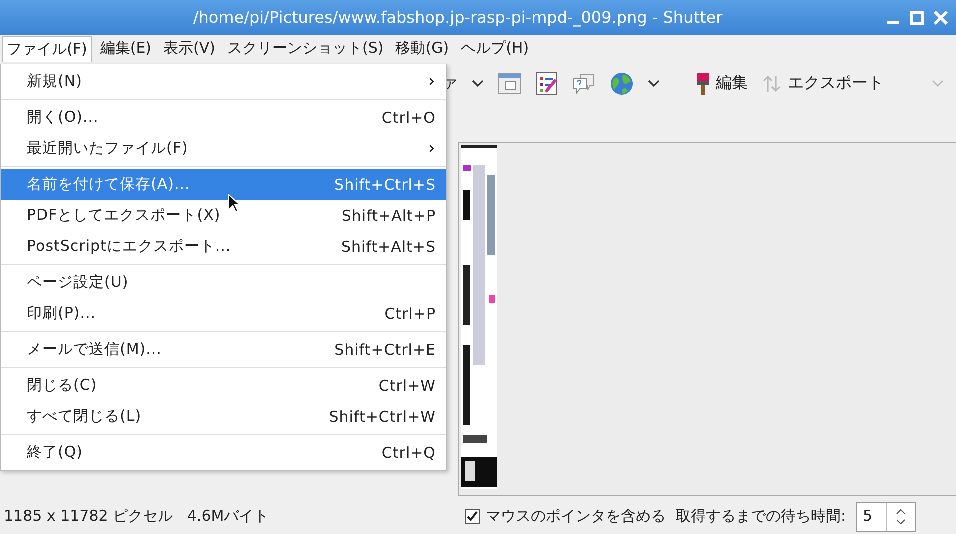 This screenshot has height=534, width=956. I want to click on globe-icon, so click(622, 84).